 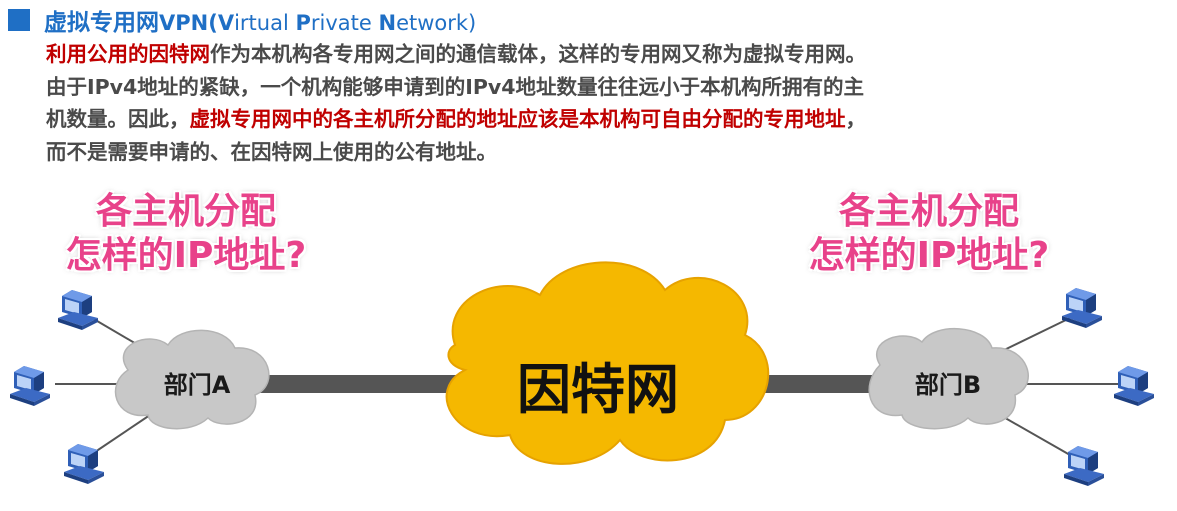 I want to click on question-left-line-2: 怎样的IP地址?, so click(x=186, y=255).